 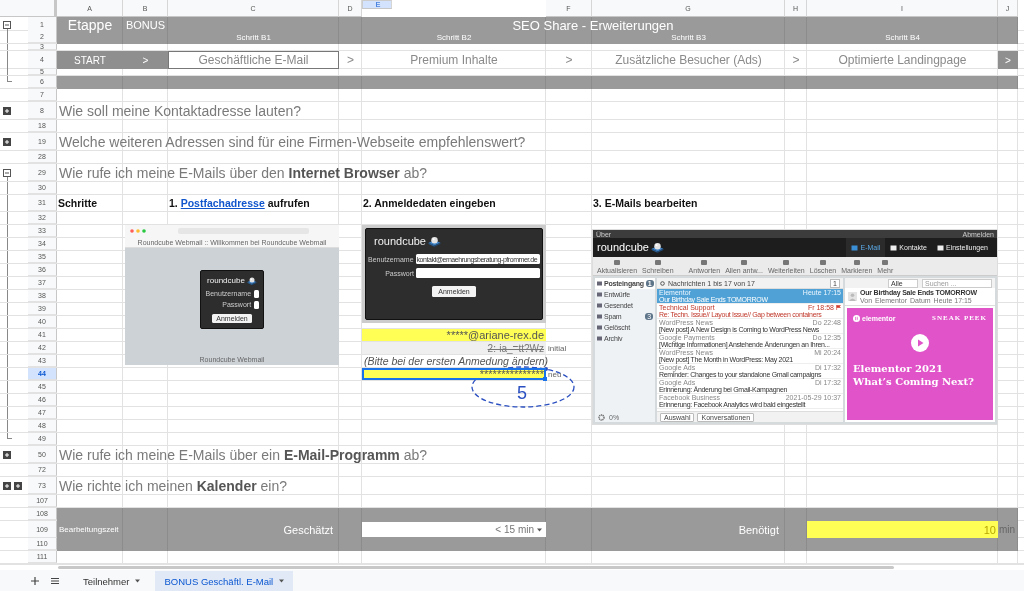 I want to click on actual-time-cell: 10, so click(x=902, y=529).